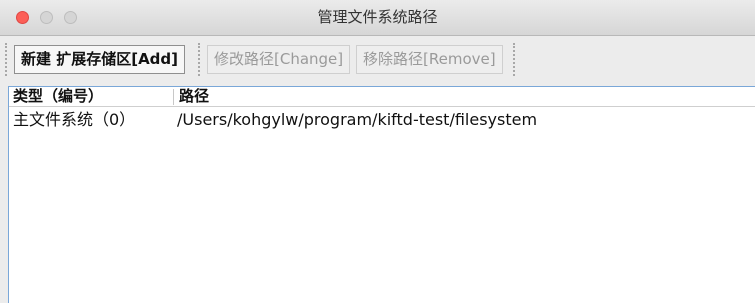 This screenshot has width=755, height=303. What do you see at coordinates (100, 59) in the screenshot?
I see `add-storage-button: 新建 扩展存储区[Add]` at bounding box center [100, 59].